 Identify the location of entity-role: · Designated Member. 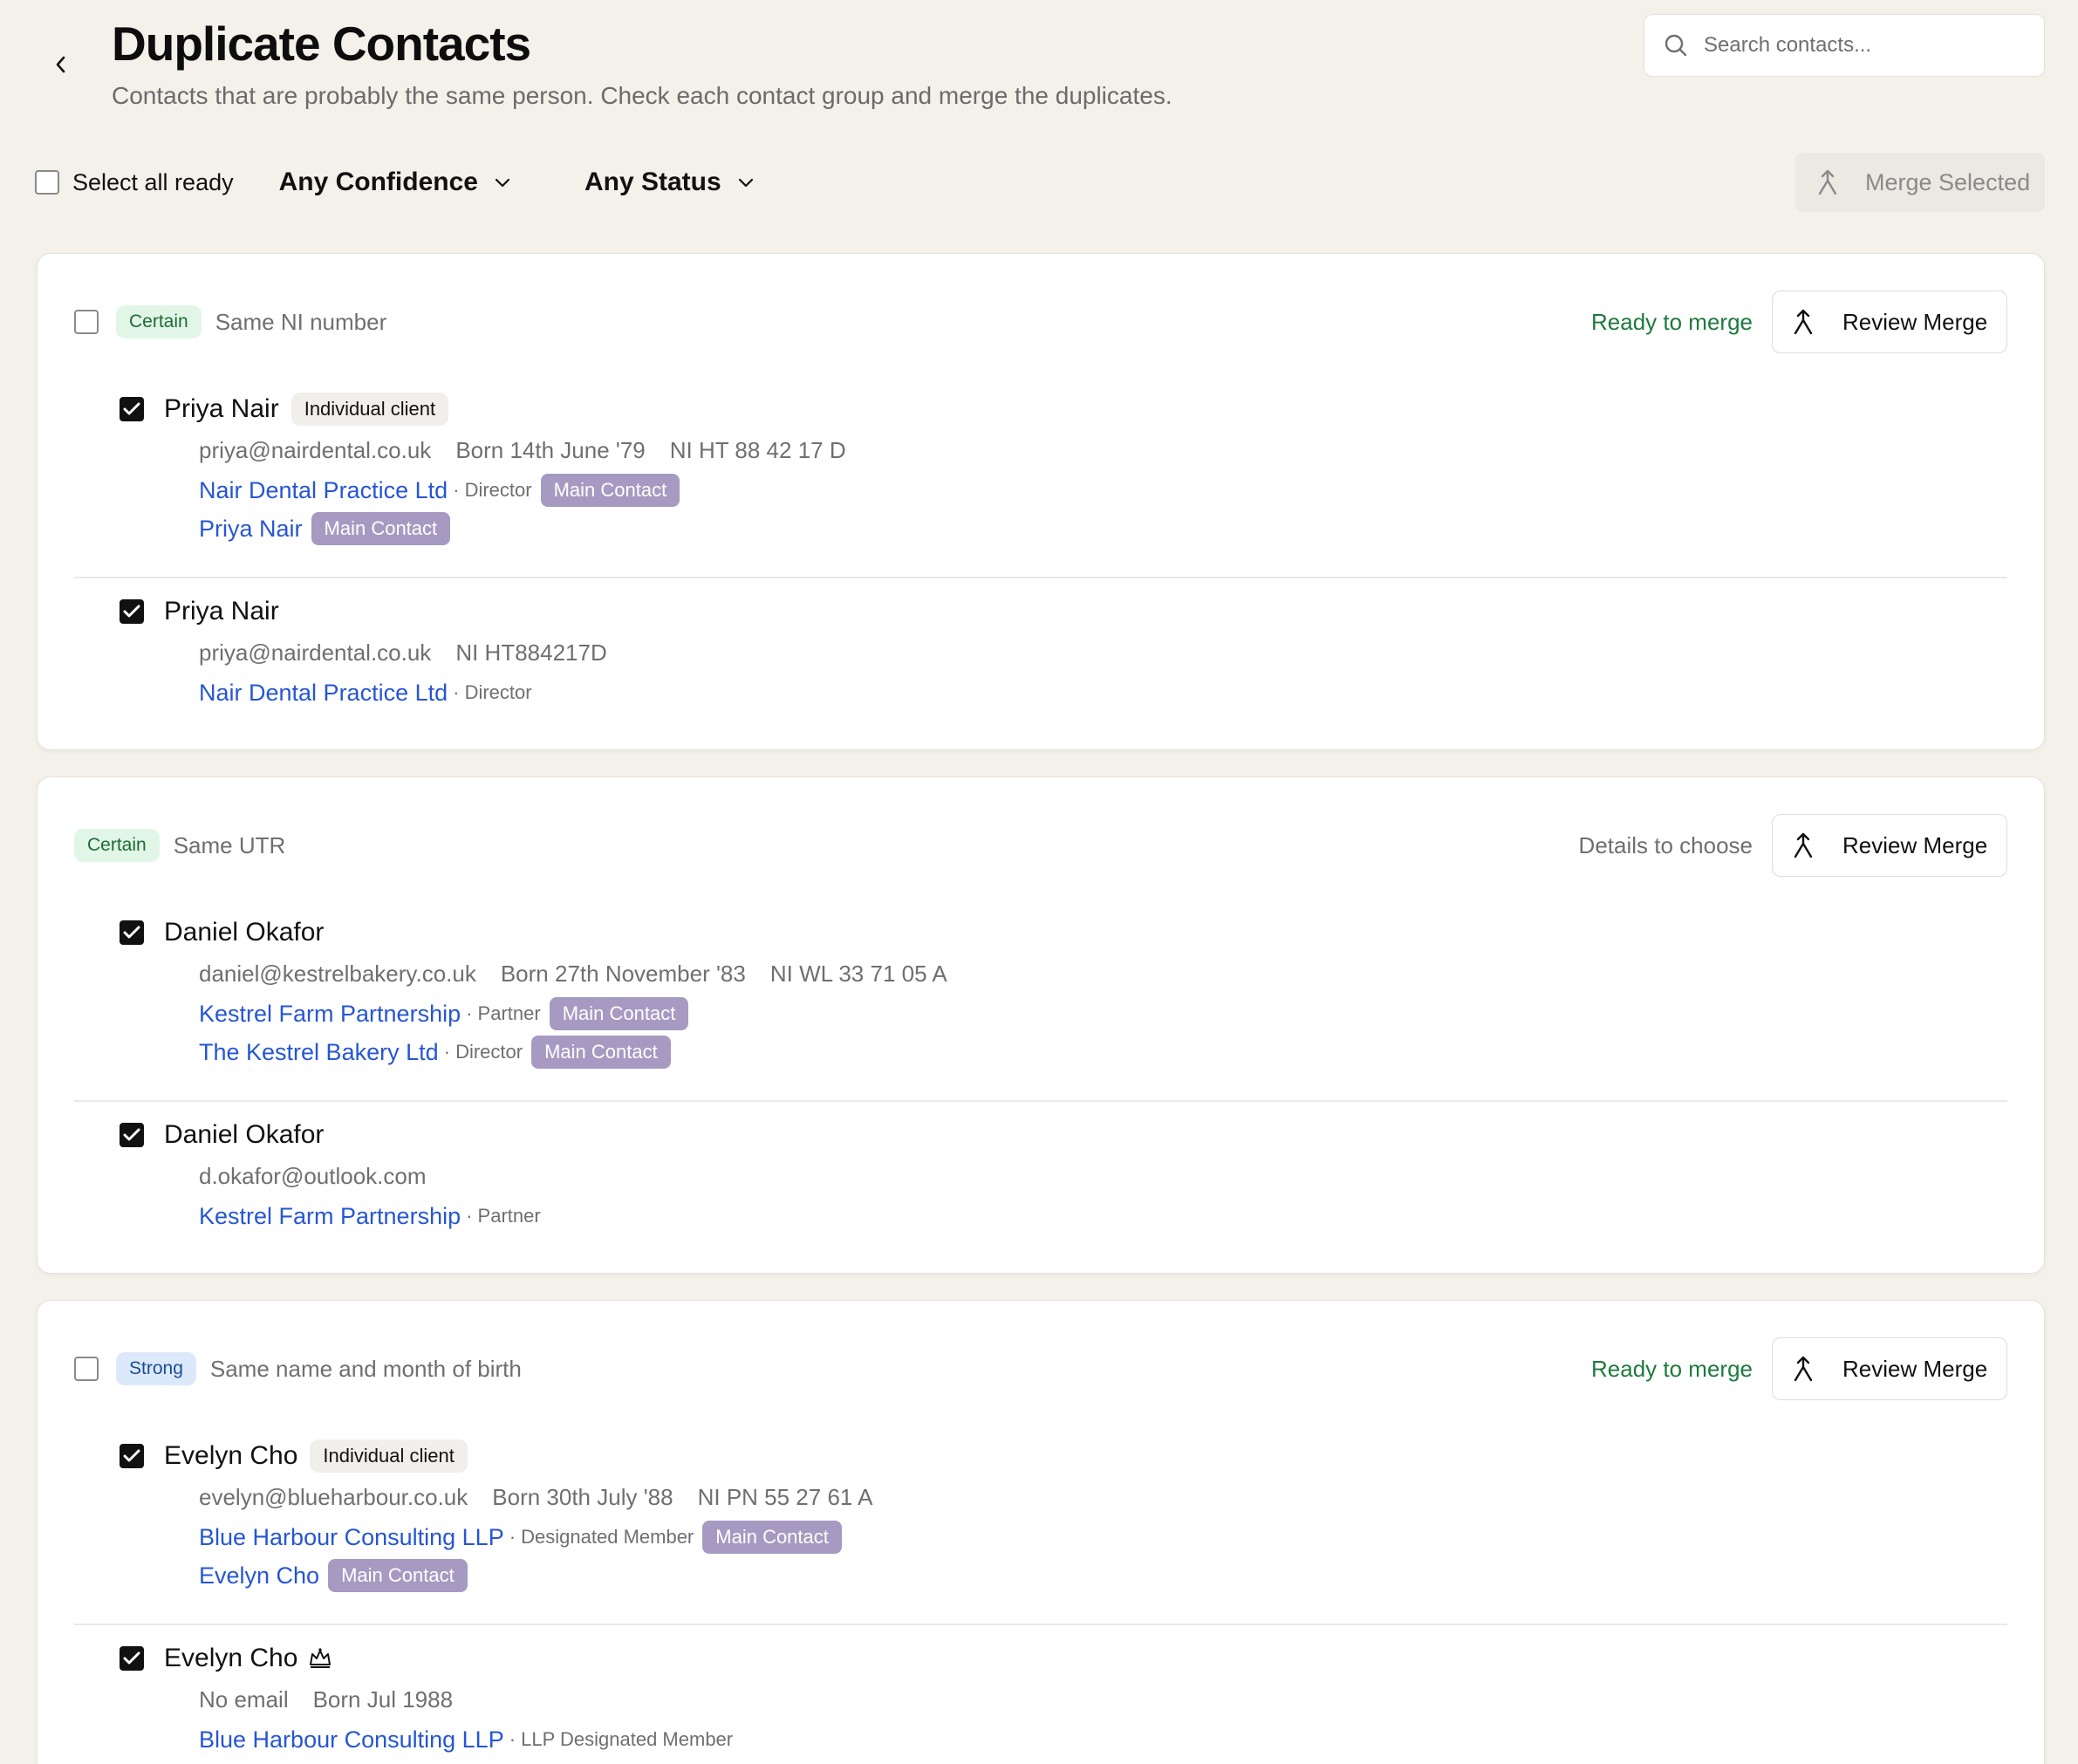
(601, 1537).